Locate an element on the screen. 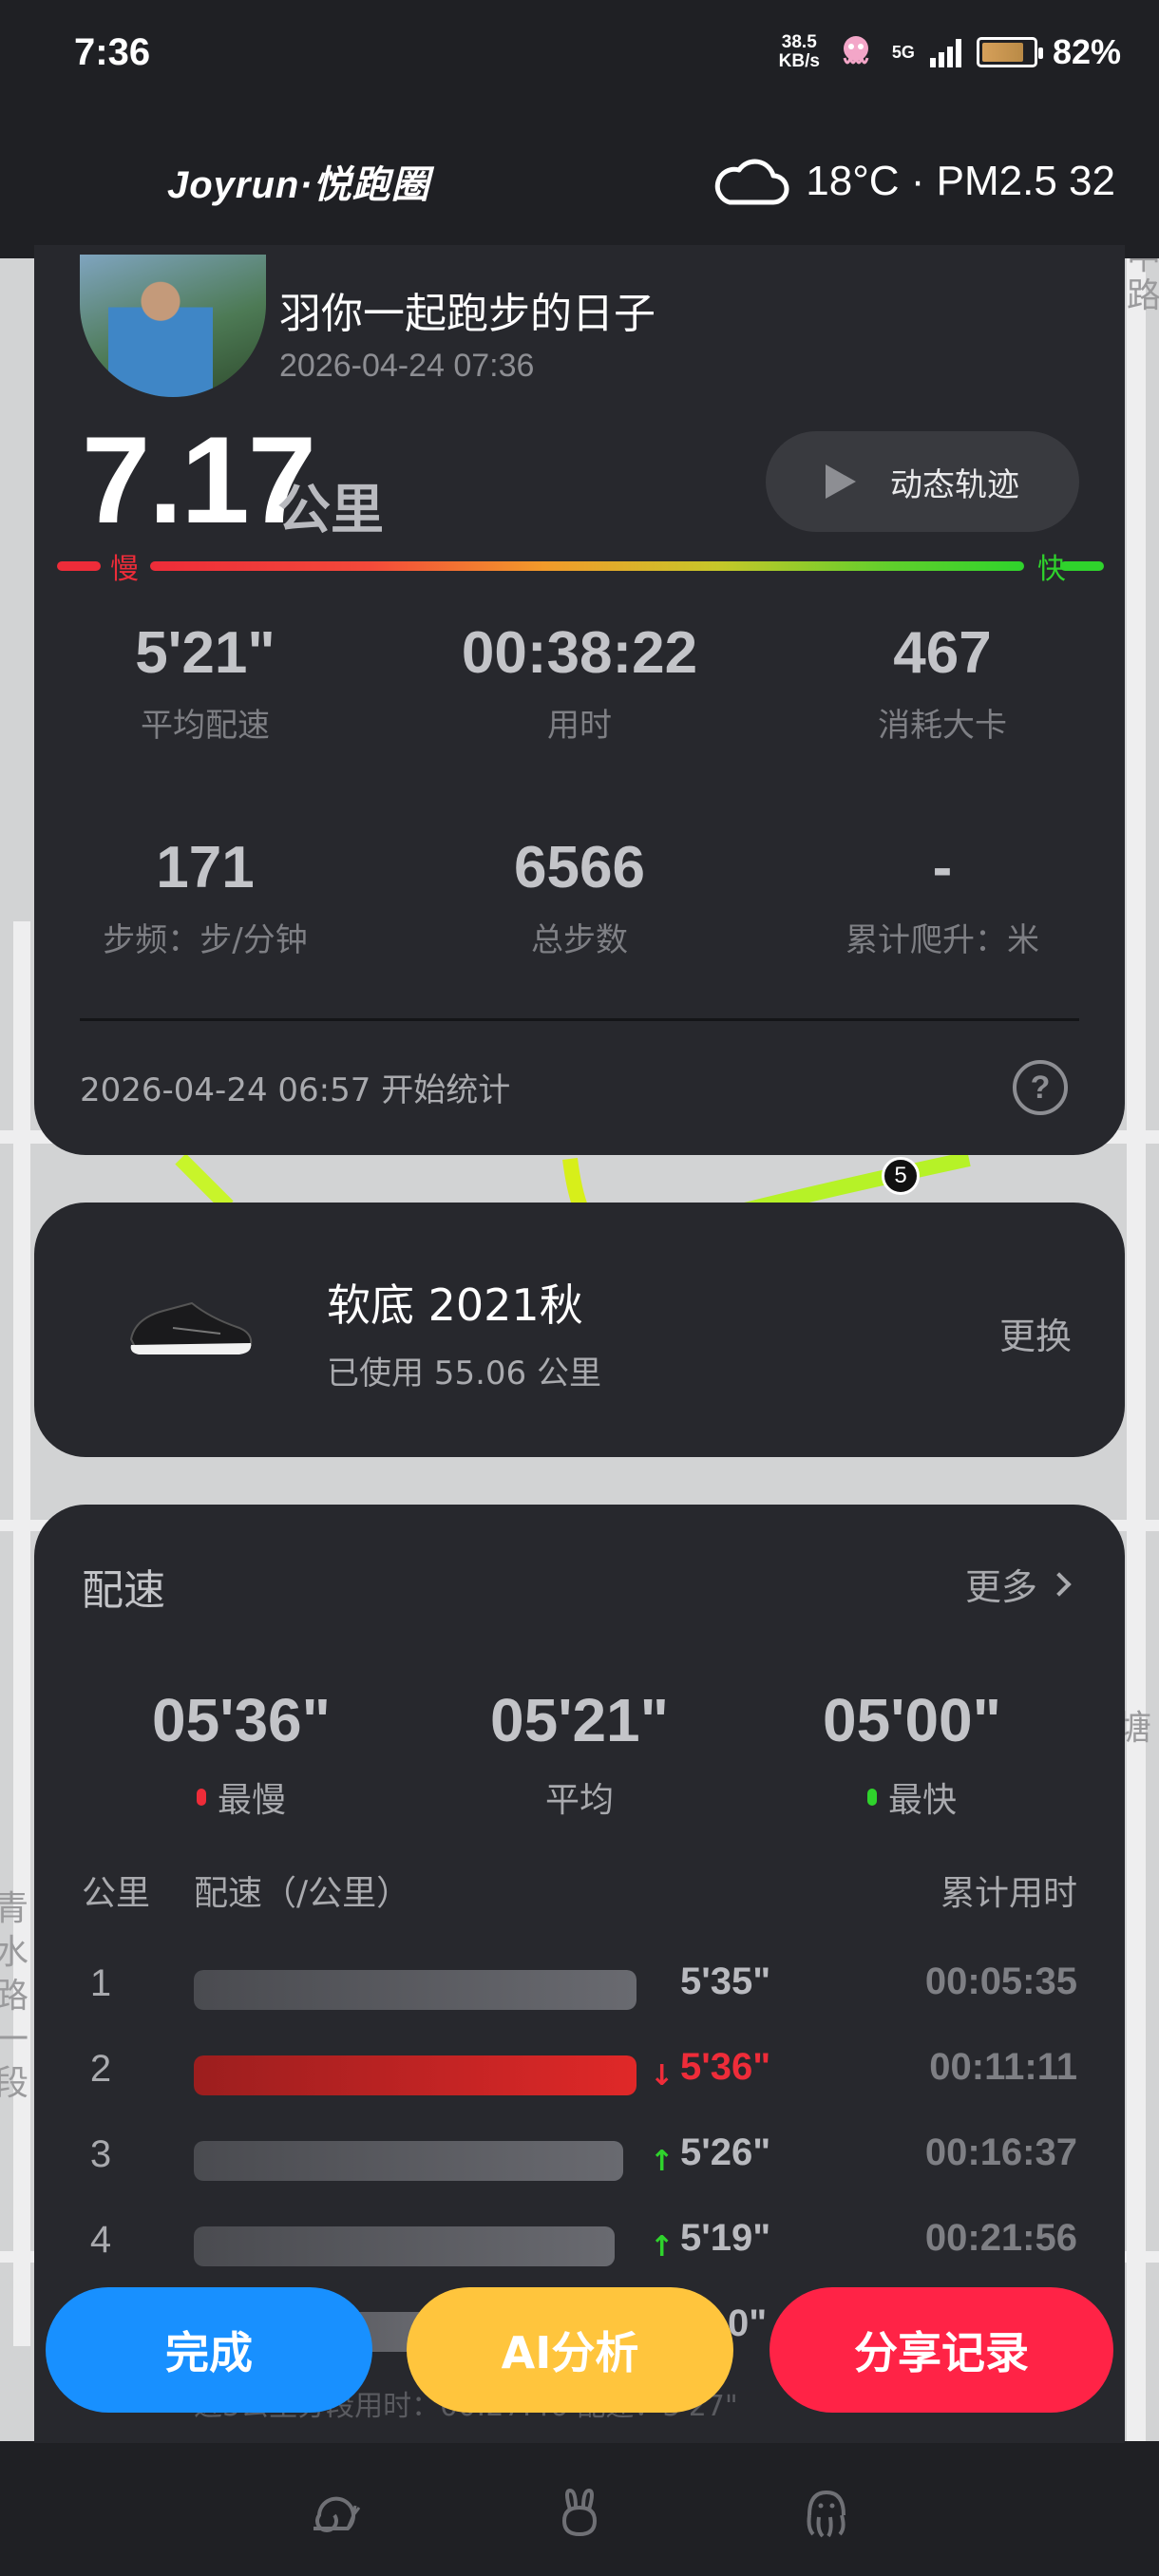 This screenshot has width=1159, height=2576. stat-label: 用时 is located at coordinates (579, 726).